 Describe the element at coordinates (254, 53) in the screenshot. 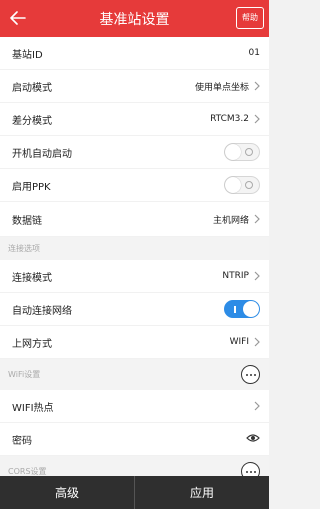

I see `station-id-value: 01` at that location.